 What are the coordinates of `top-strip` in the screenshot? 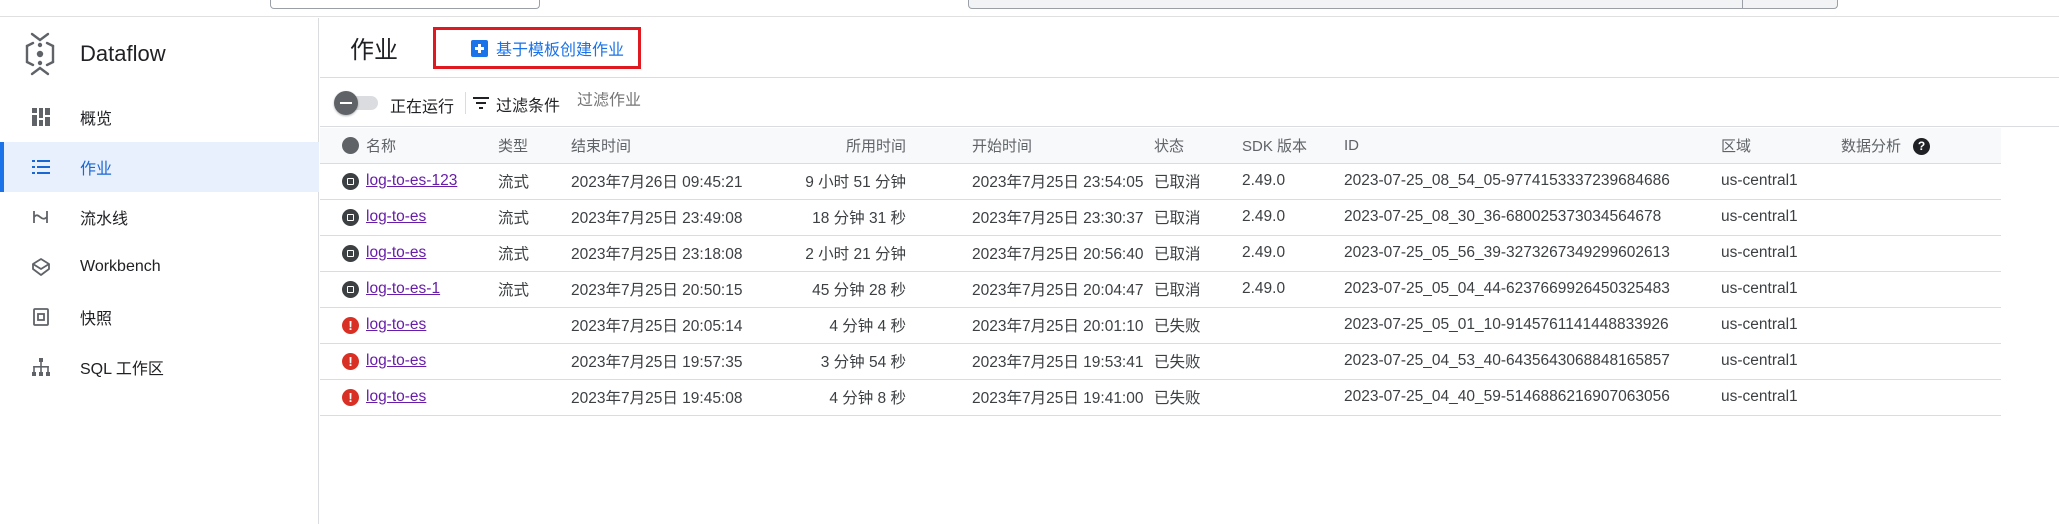 It's located at (1029, 8).